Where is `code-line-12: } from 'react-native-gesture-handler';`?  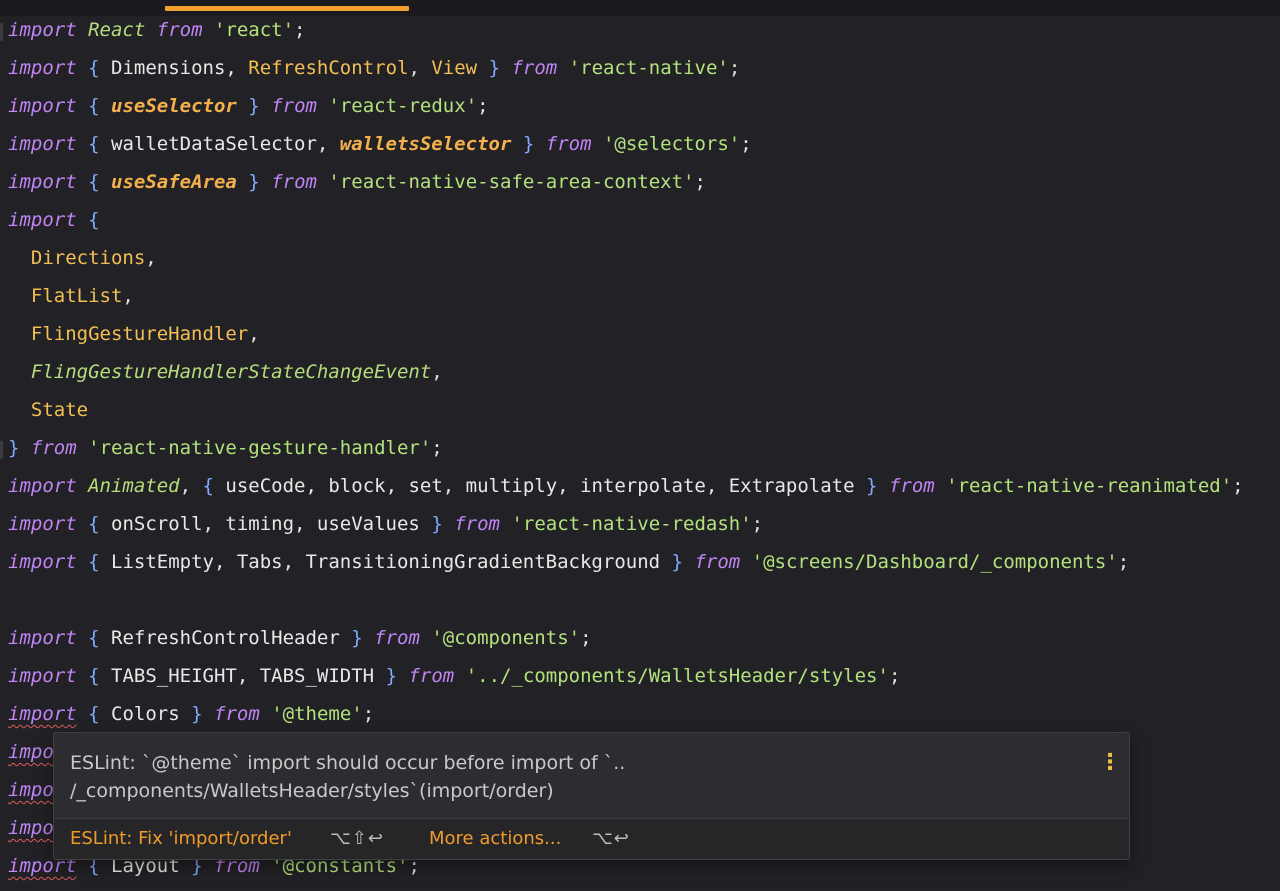 code-line-12: } from 'react-native-gesture-handler'; is located at coordinates (225, 448).